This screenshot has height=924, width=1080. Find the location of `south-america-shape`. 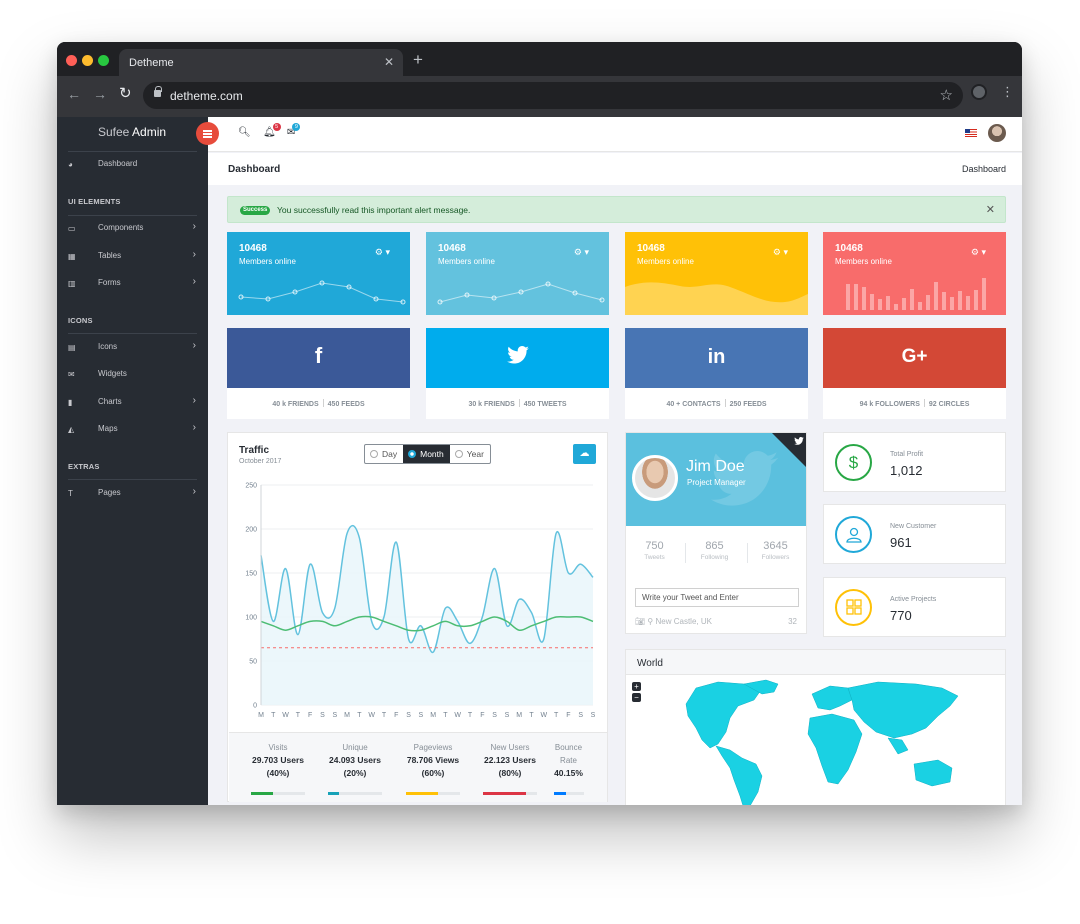

south-america-shape is located at coordinates (739, 775).